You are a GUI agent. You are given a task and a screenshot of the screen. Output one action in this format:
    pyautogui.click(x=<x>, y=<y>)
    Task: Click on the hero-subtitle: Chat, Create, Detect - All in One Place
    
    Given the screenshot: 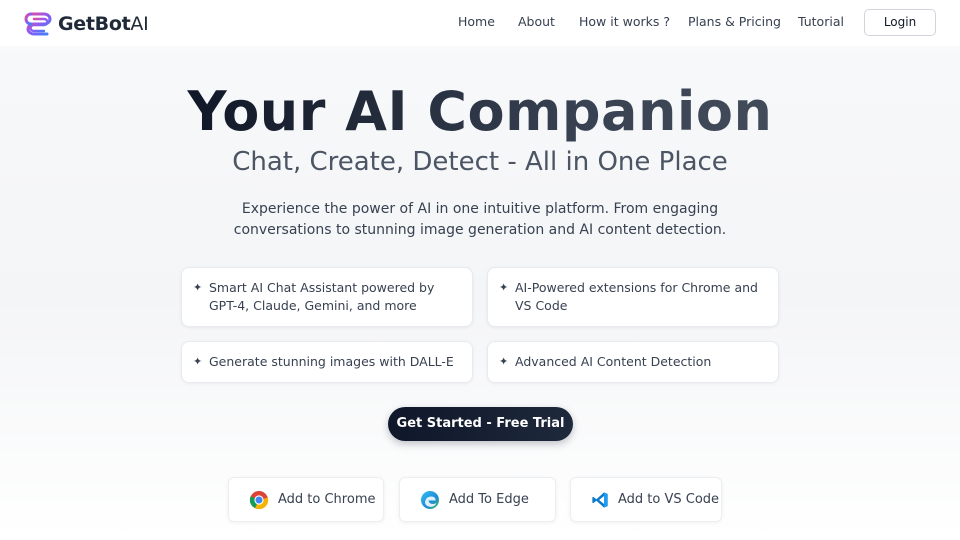 What is the action you would take?
    pyautogui.click(x=480, y=162)
    